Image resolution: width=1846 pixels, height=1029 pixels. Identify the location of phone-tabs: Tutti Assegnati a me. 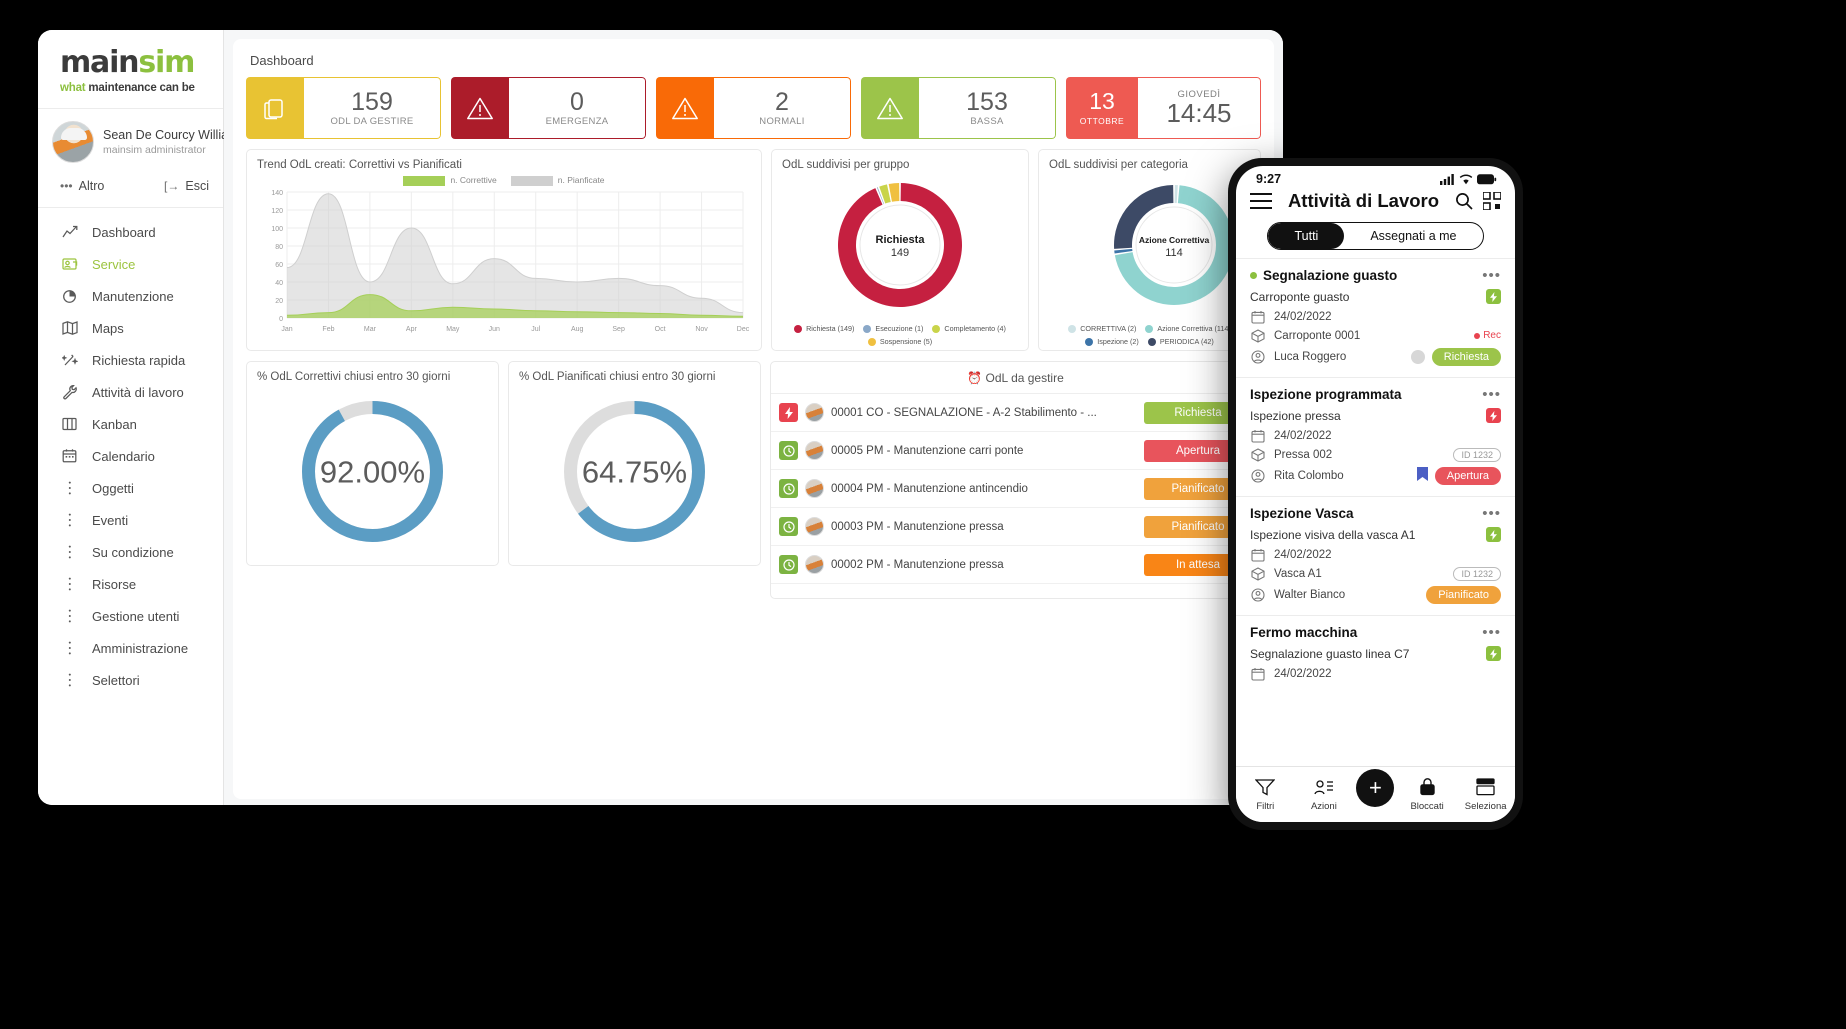
(1375, 239).